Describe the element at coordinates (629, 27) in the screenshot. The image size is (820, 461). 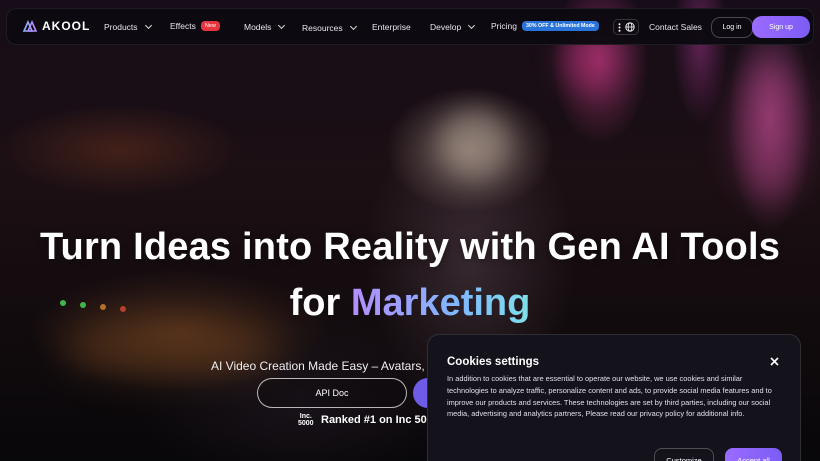
I see `globe-icon` at that location.